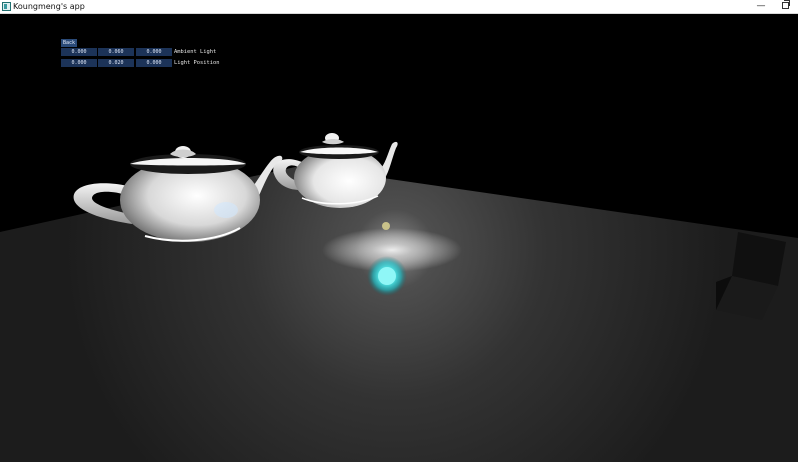 The width and height of the screenshot is (798, 462). Describe the element at coordinates (195, 52) in the screenshot. I see `ambient-light-label: Ambient Light` at that location.